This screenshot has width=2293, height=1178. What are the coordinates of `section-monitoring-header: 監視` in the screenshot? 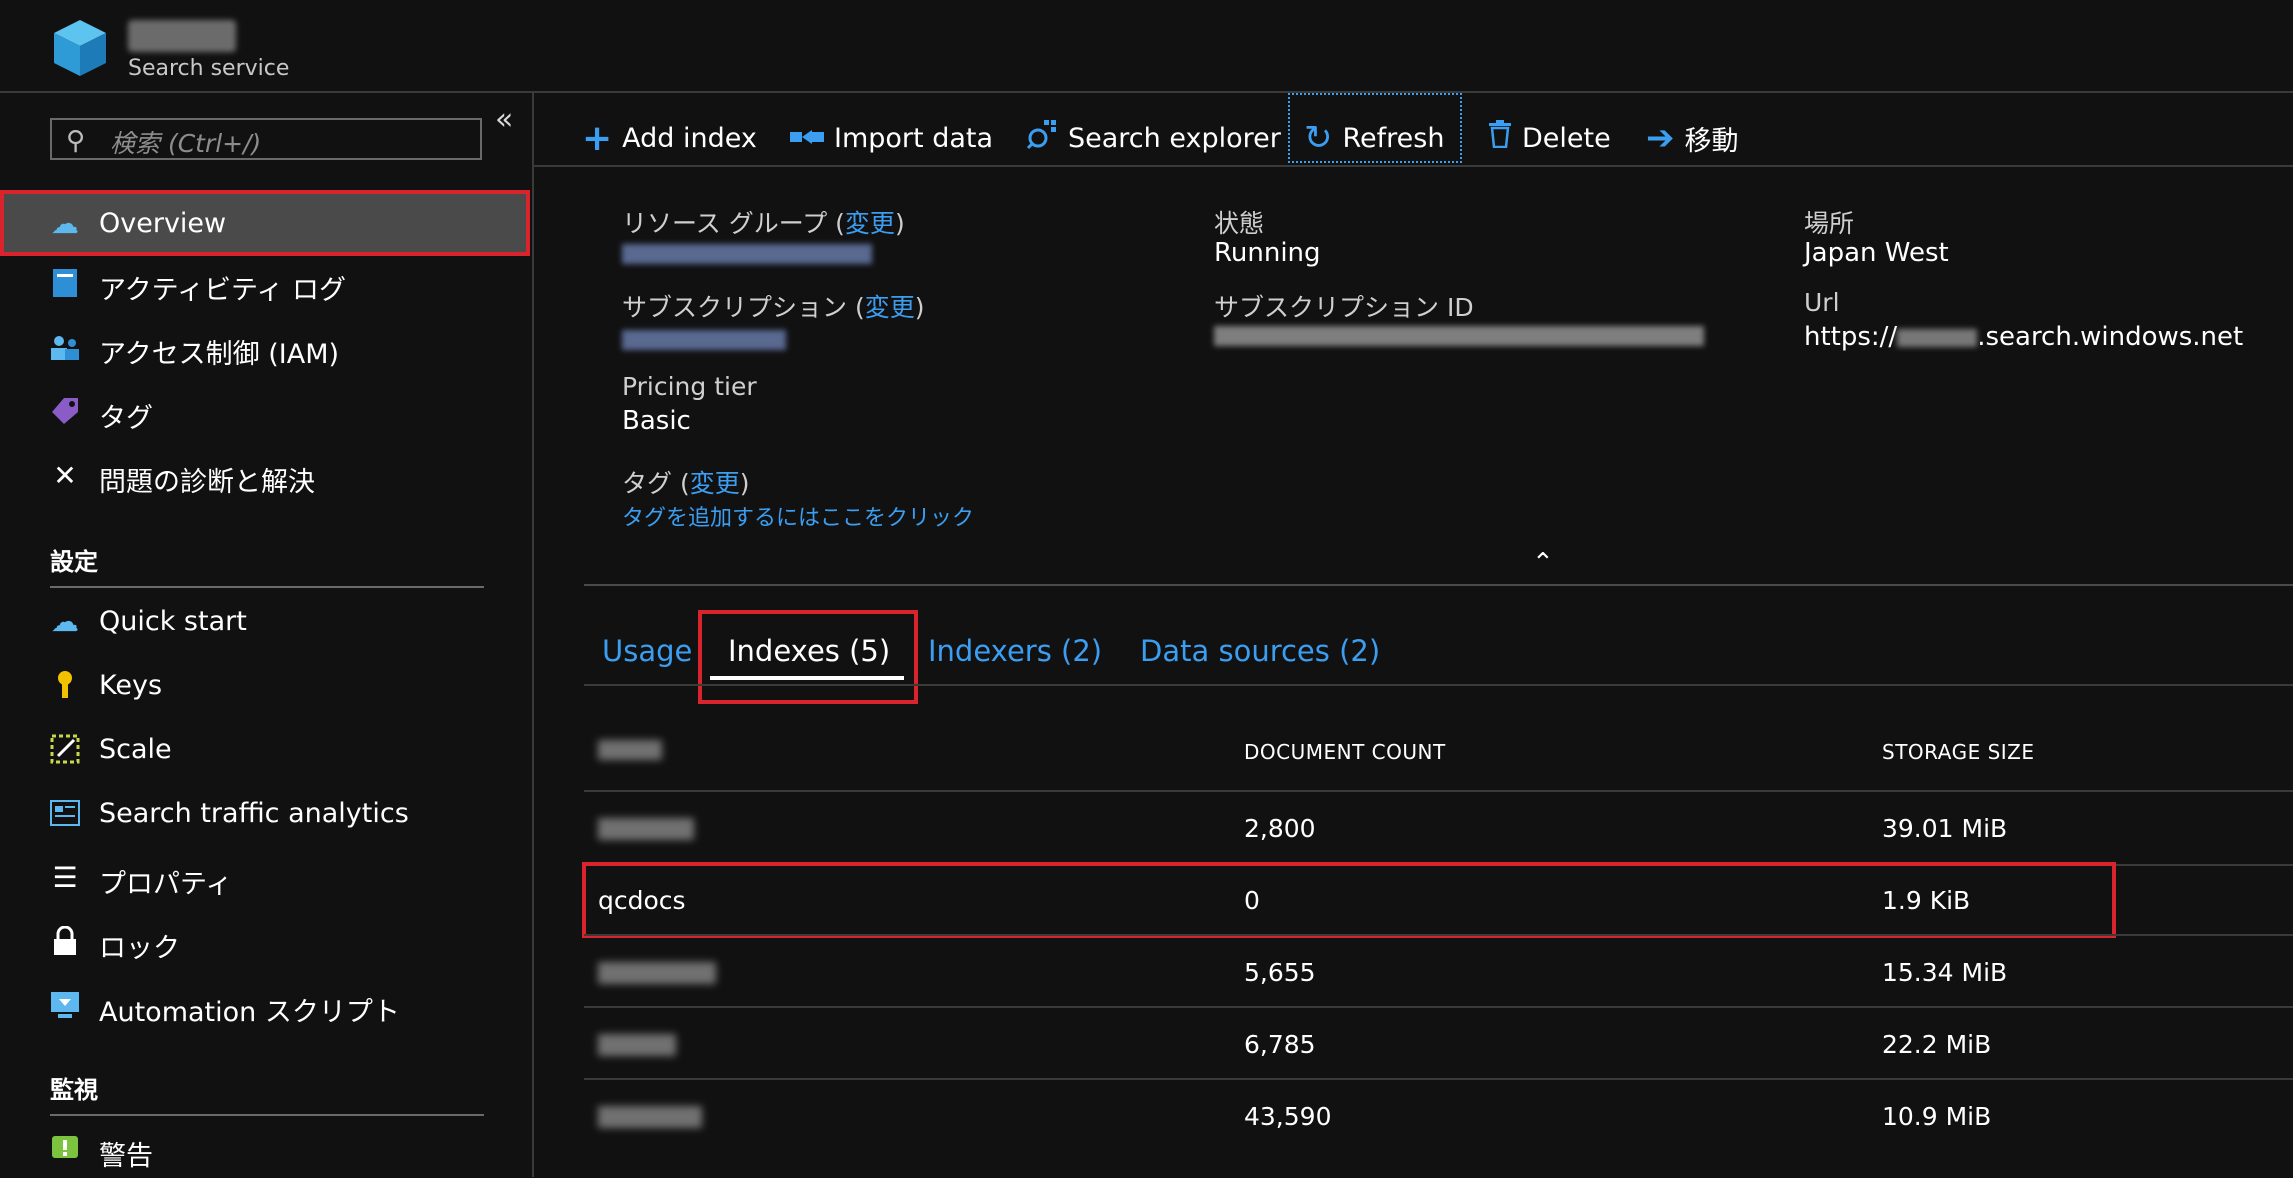 It's located at (74, 1090).